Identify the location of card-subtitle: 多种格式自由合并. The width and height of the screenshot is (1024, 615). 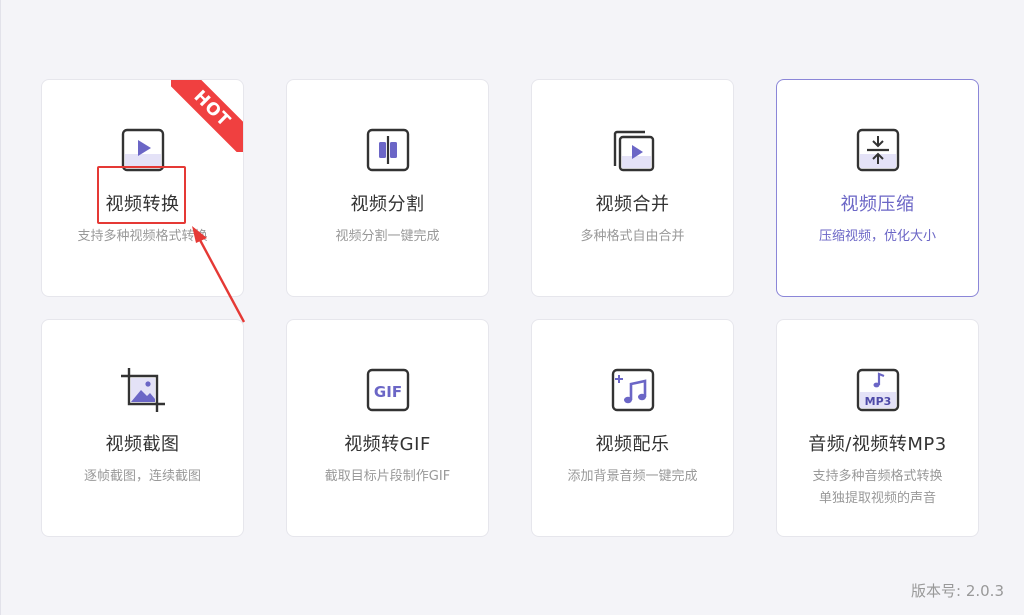
(632, 236).